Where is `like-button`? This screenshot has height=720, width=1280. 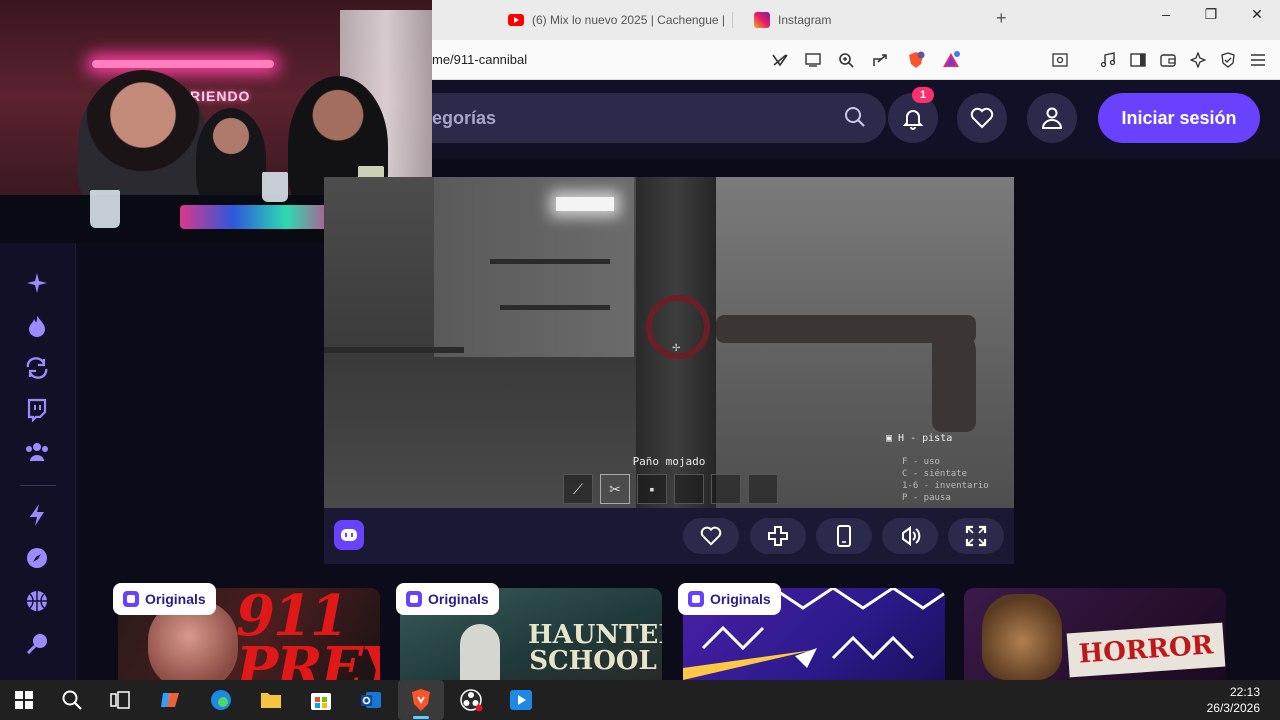 like-button is located at coordinates (711, 536).